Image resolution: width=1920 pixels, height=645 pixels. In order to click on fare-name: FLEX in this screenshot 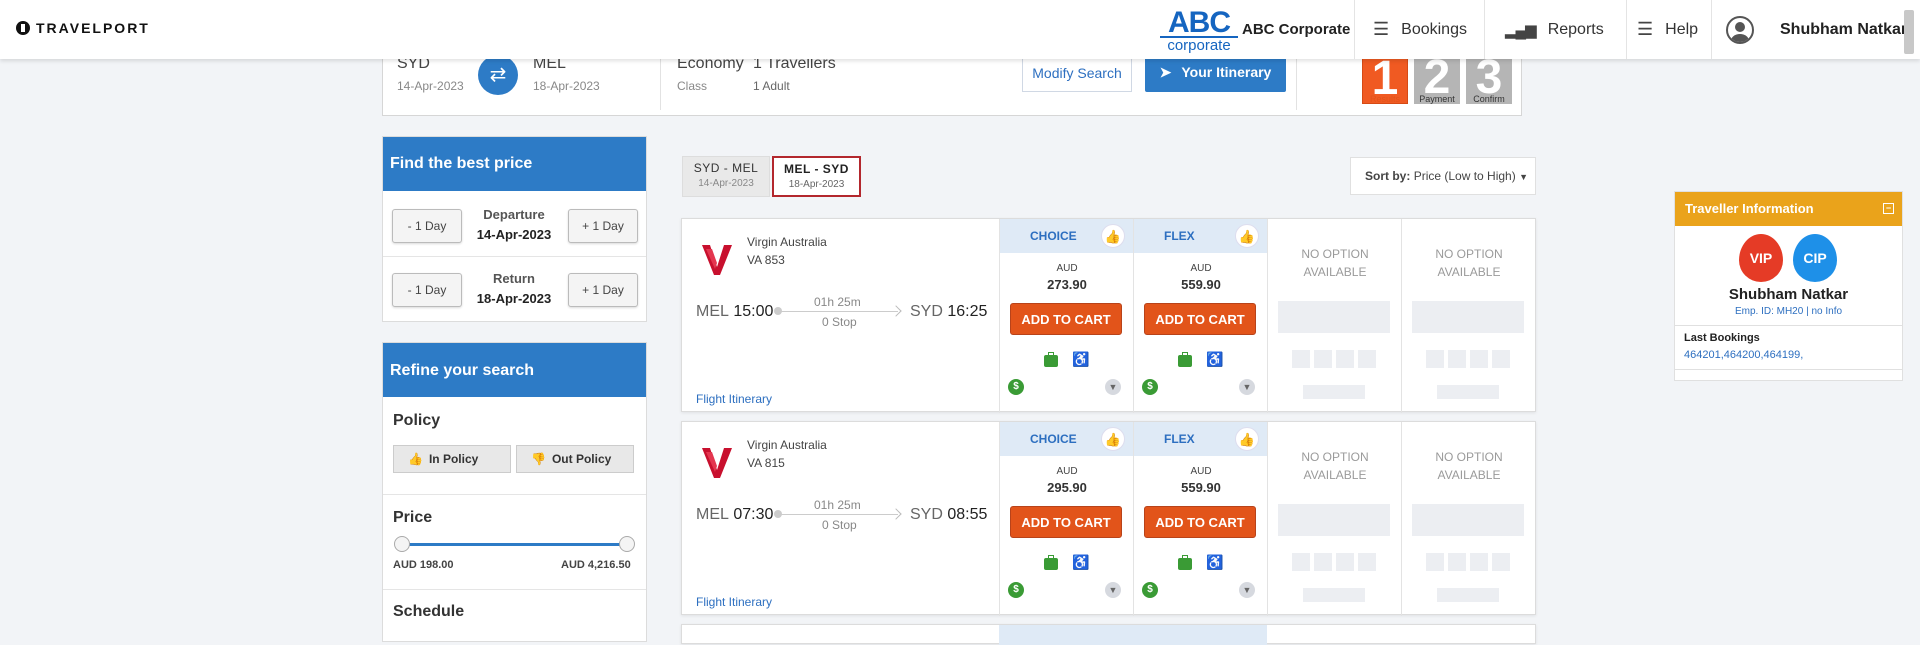, I will do `click(1179, 236)`.